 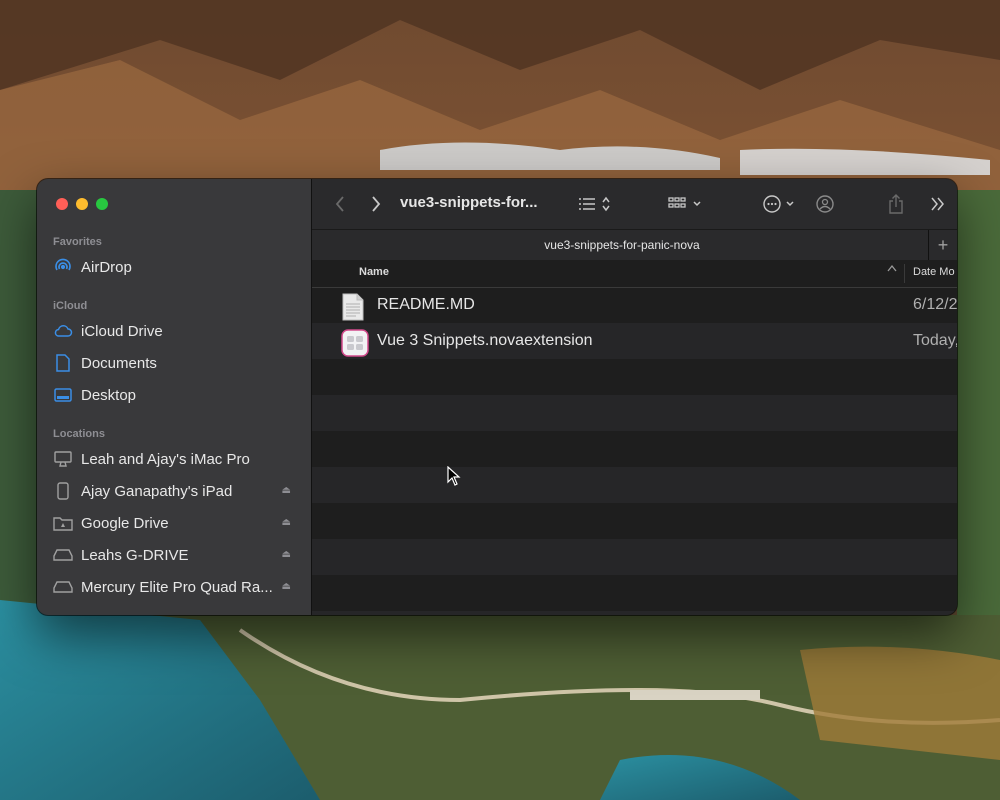 What do you see at coordinates (63, 267) in the screenshot?
I see `airdrop-icon` at bounding box center [63, 267].